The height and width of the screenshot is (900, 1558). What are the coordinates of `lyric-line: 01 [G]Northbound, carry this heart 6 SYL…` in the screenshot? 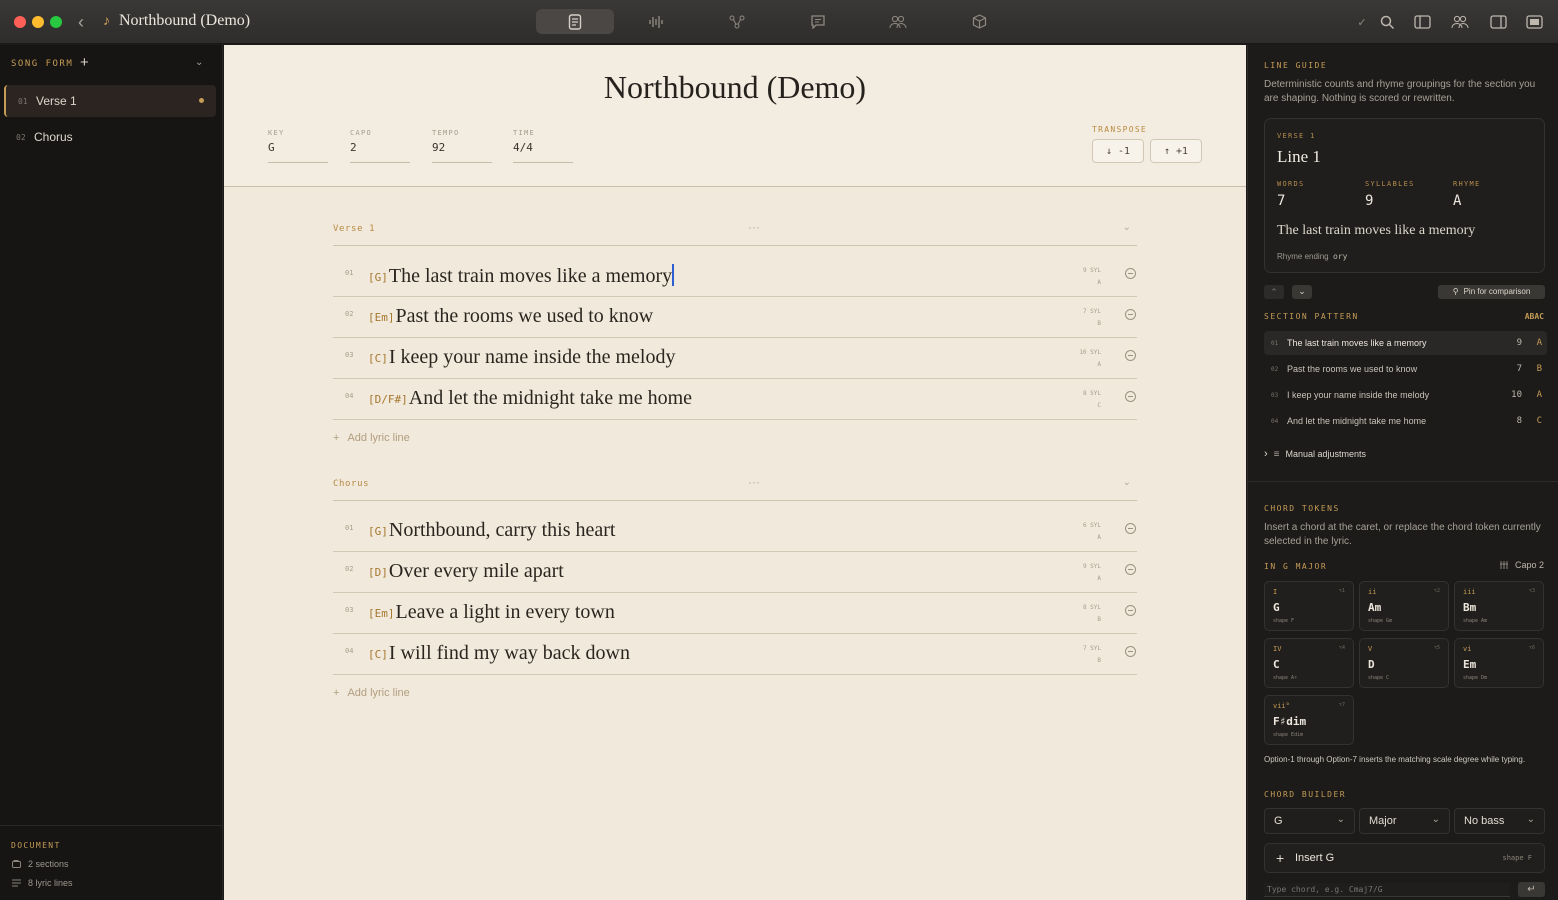 It's located at (735, 531).